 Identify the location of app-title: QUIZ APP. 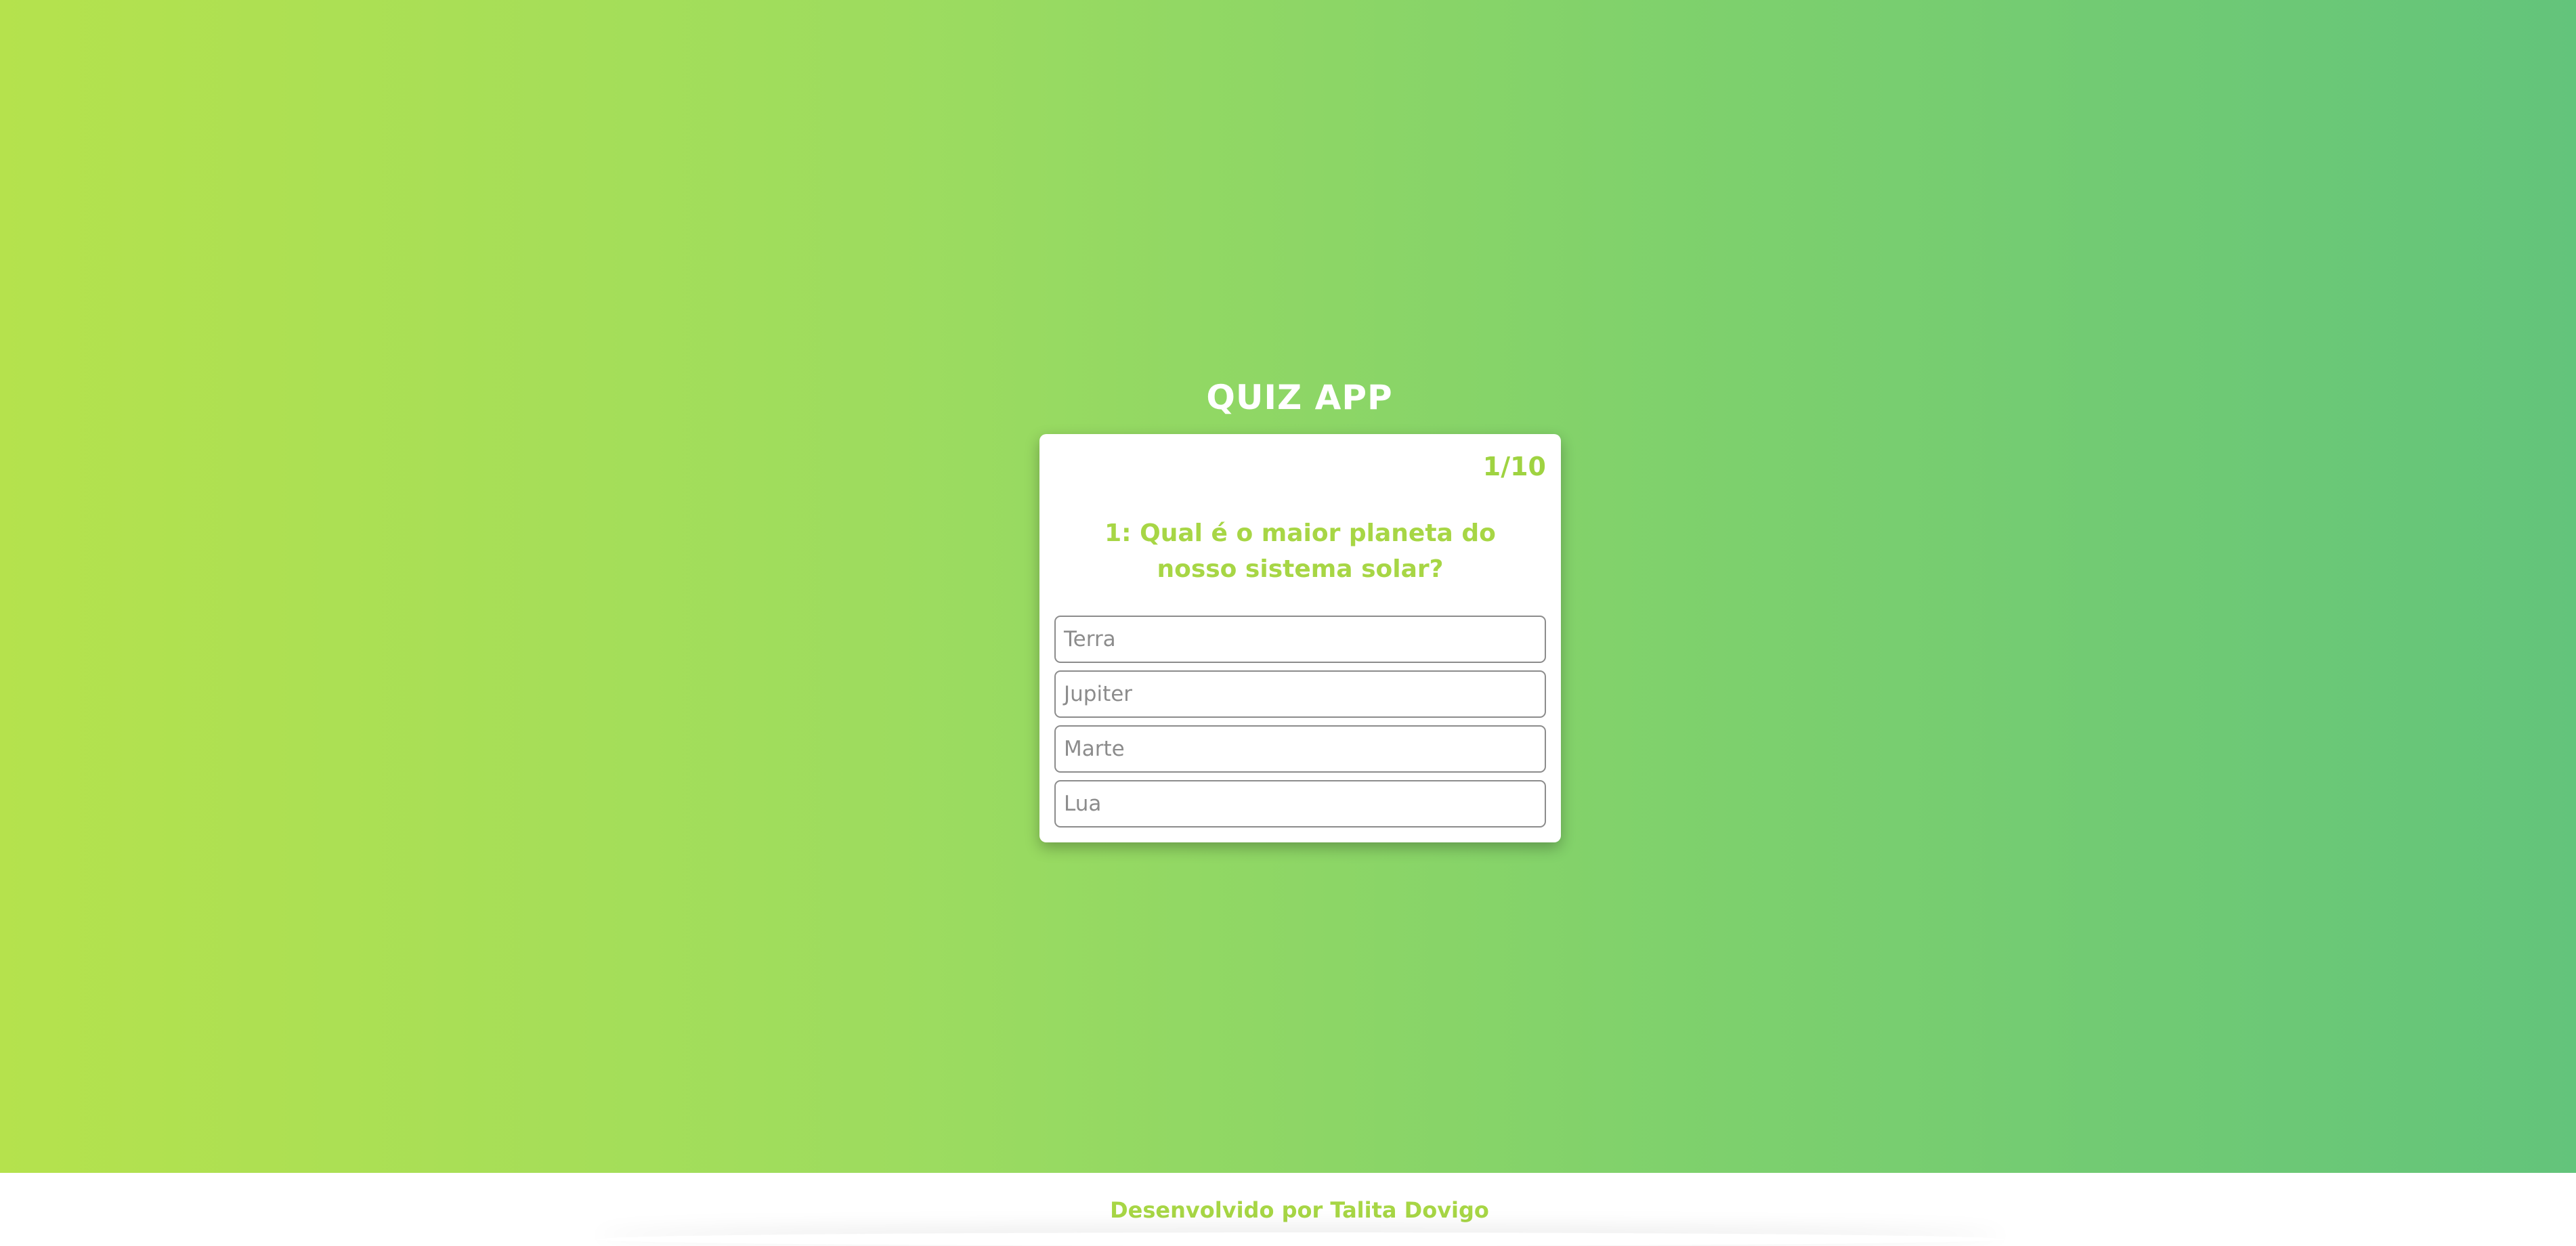
(1299, 397).